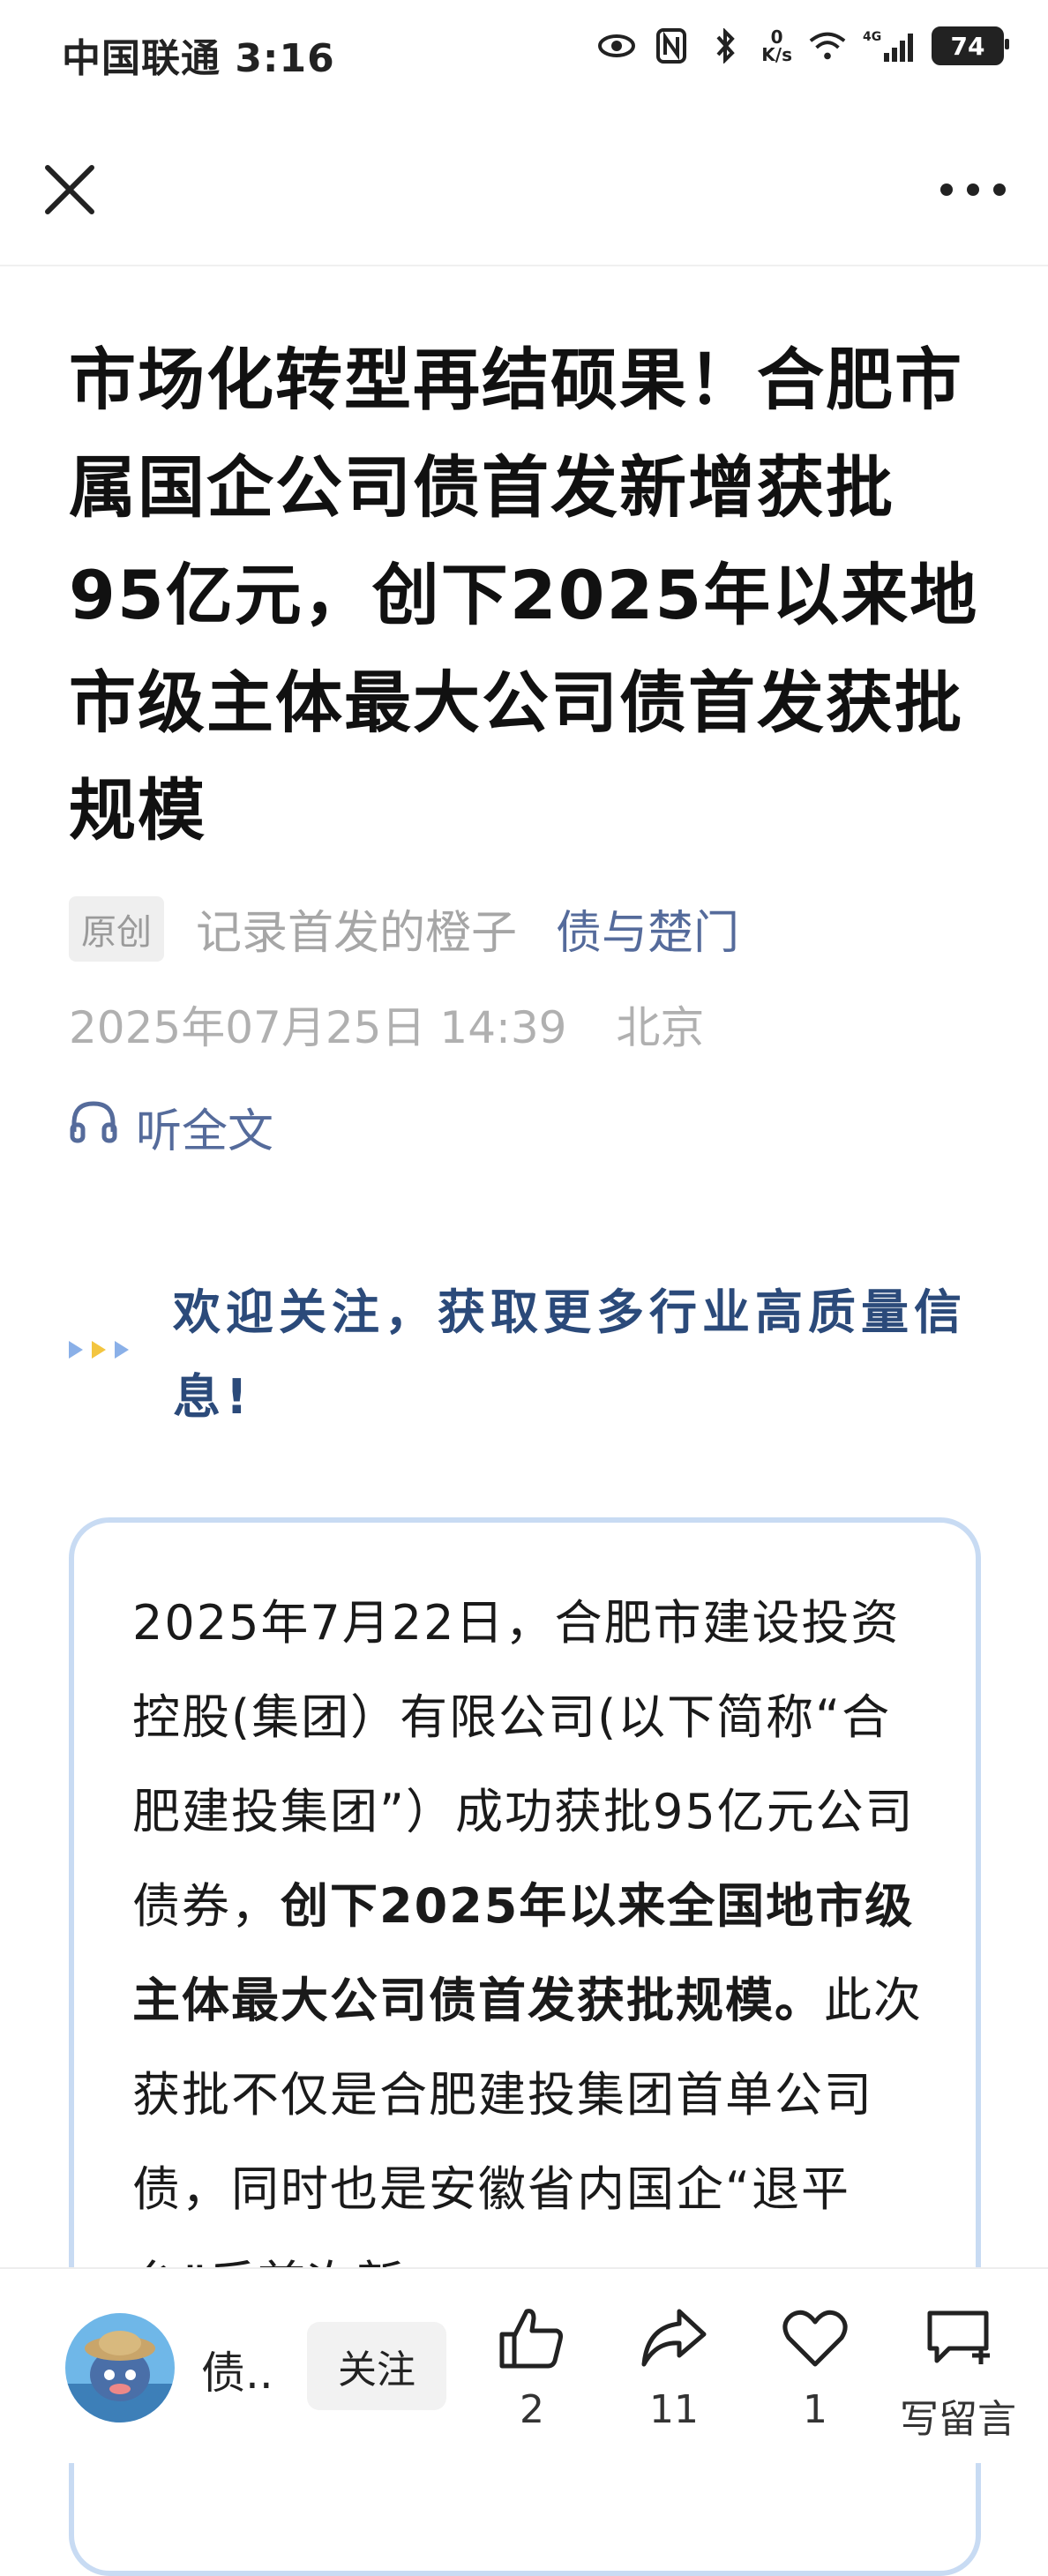  What do you see at coordinates (827, 46) in the screenshot?
I see `wifi-icon` at bounding box center [827, 46].